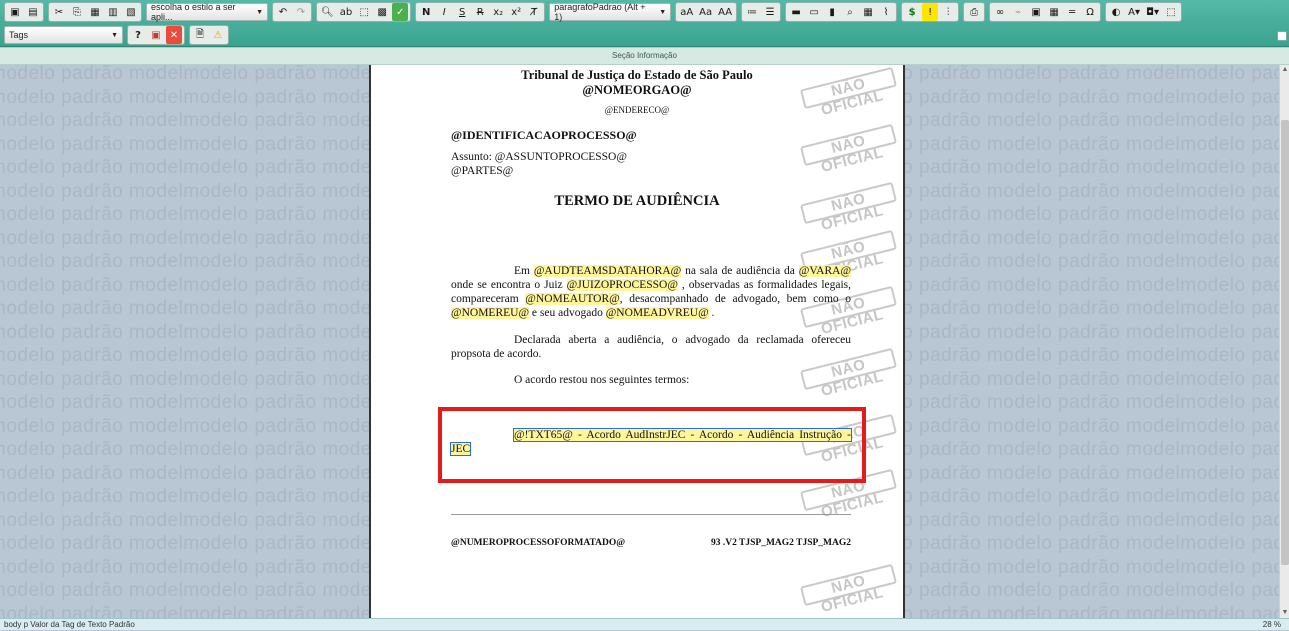 Image resolution: width=1289 pixels, height=631 pixels. I want to click on tag-audteams: @AUDTEAMSDATAHORA@, so click(607, 271).